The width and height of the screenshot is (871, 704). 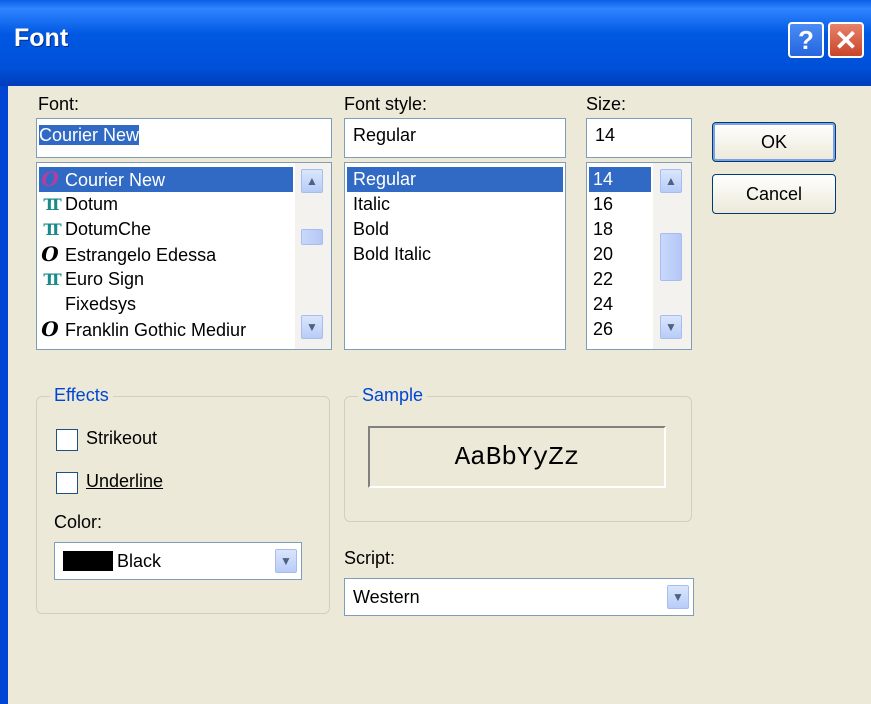 I want to click on font-style-item: Regular, so click(x=455, y=179).